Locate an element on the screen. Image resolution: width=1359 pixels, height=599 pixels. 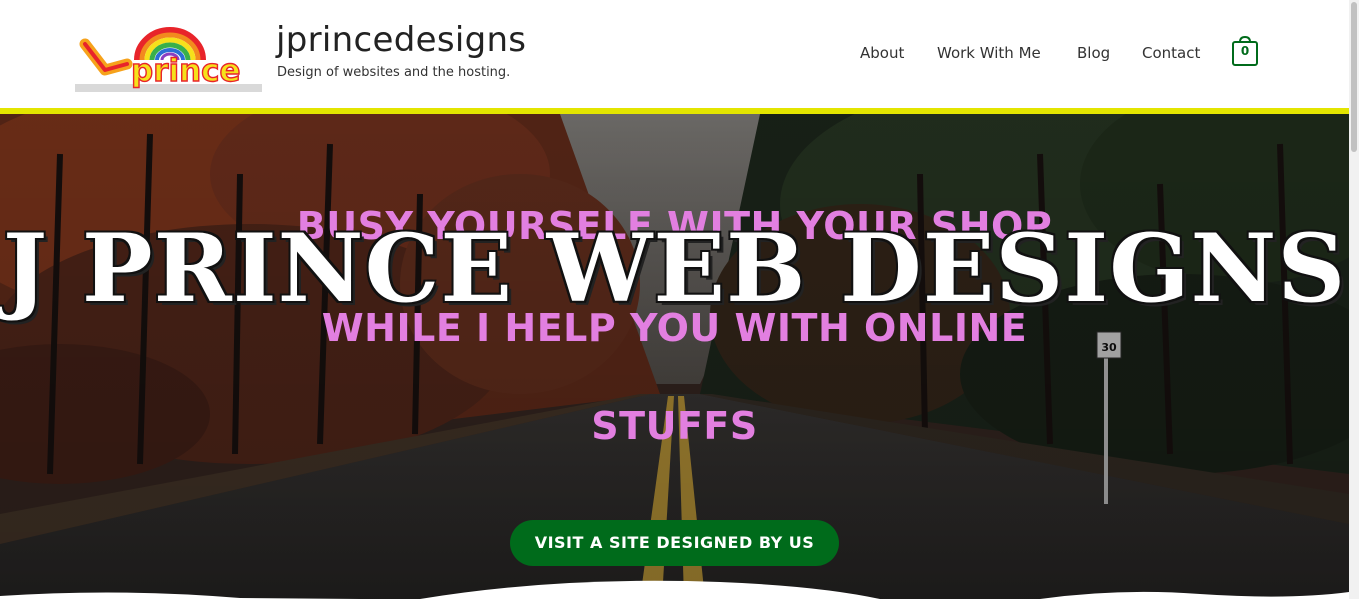
page-scrollbar is located at coordinates (1354, 299).